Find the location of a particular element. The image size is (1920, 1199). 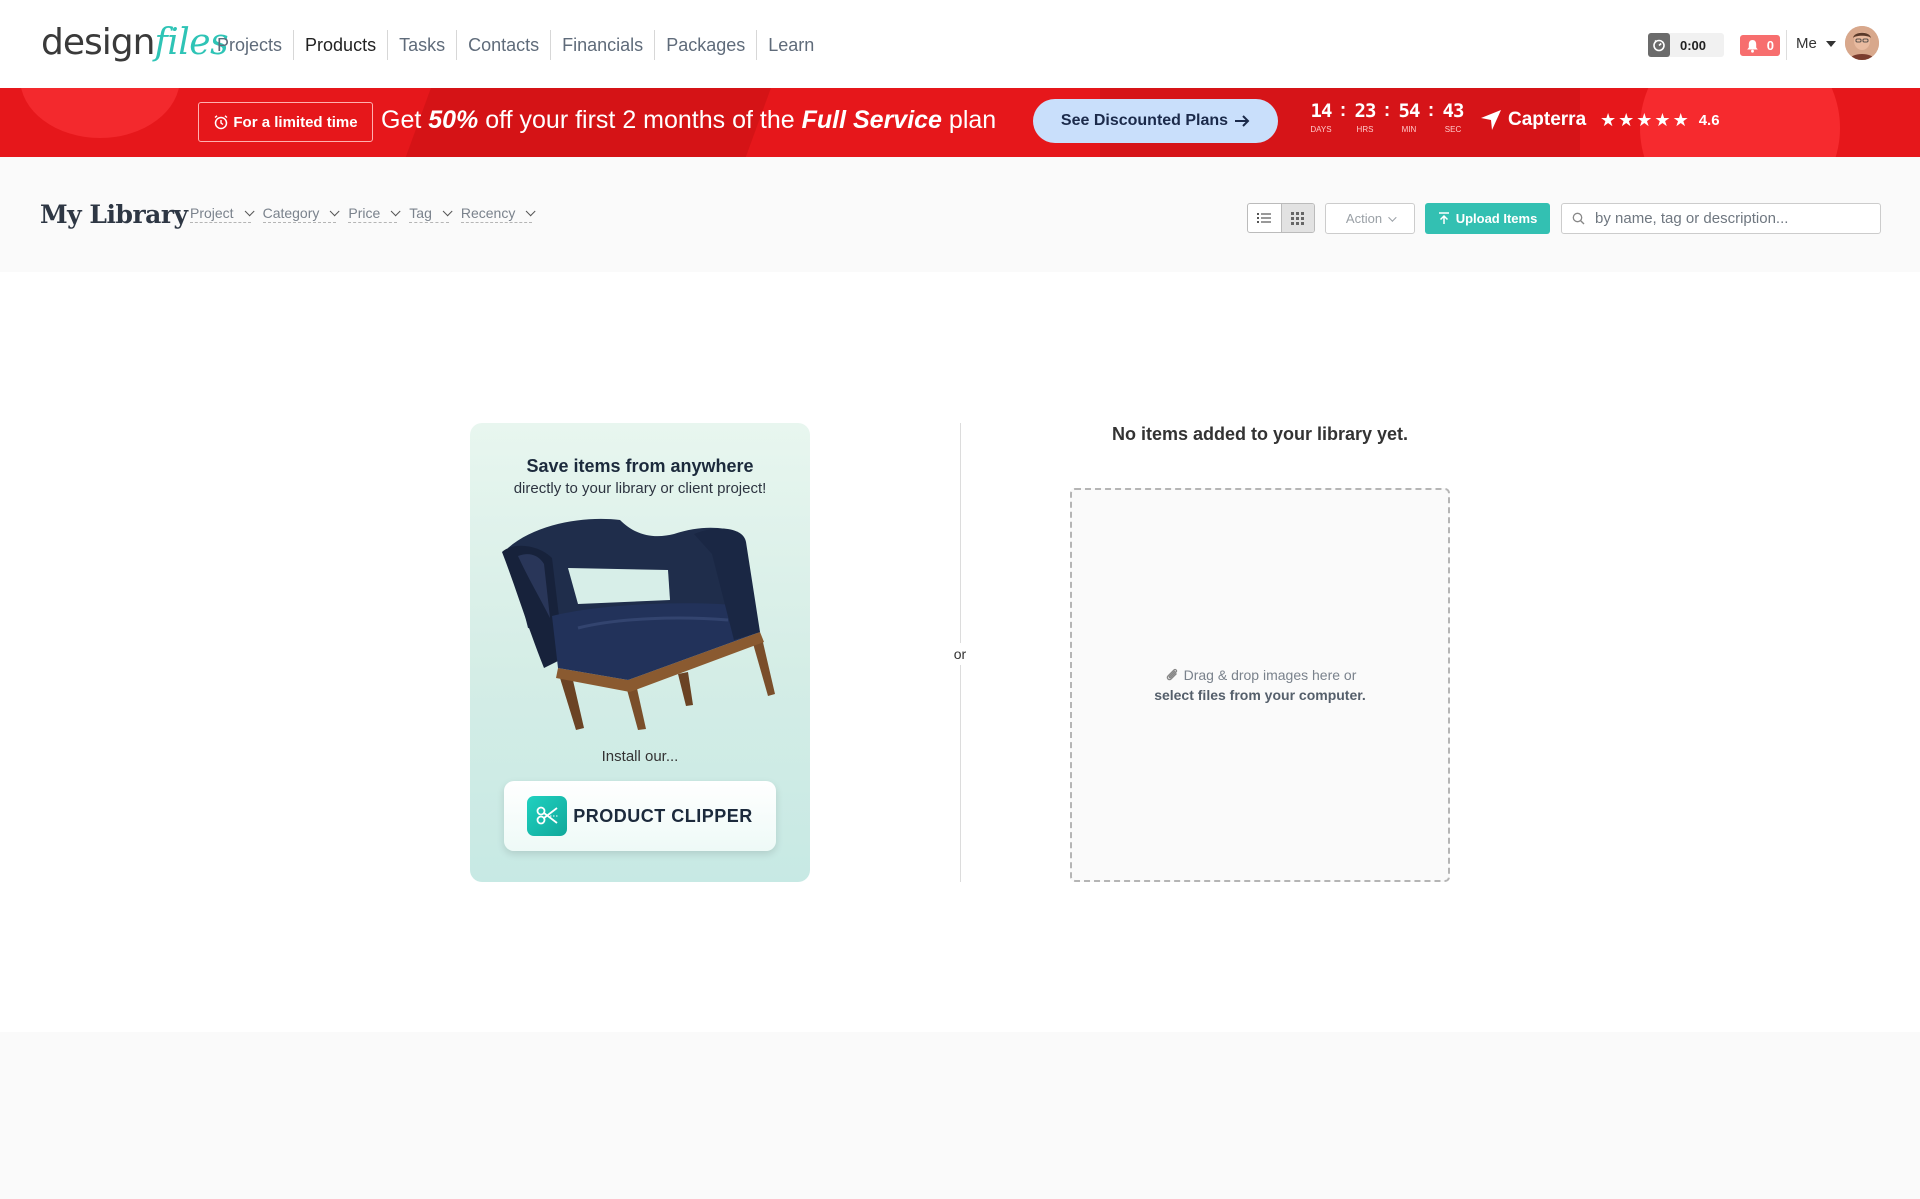

product-clipper-button: PRODUCT CLIPPER is located at coordinates (640, 816).